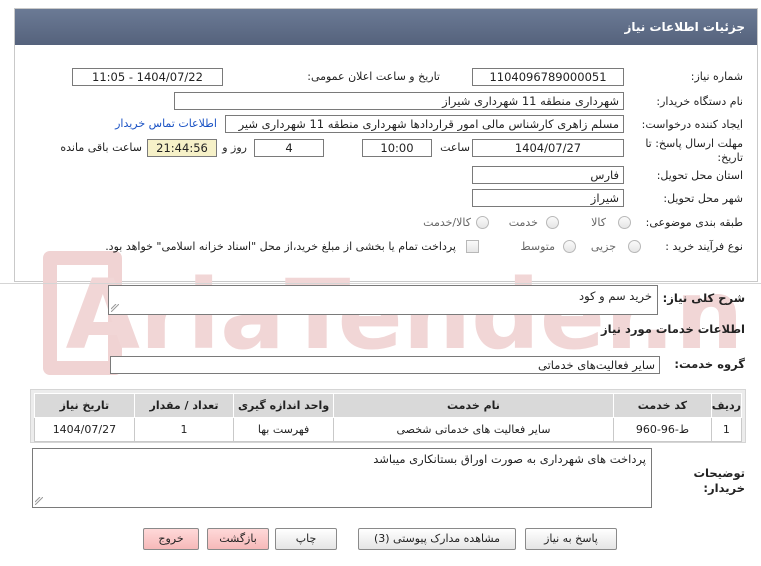 This screenshot has width=761, height=566. Describe the element at coordinates (724, 488) in the screenshot. I see `buyer-notes-label-line2: خریدار:` at that location.